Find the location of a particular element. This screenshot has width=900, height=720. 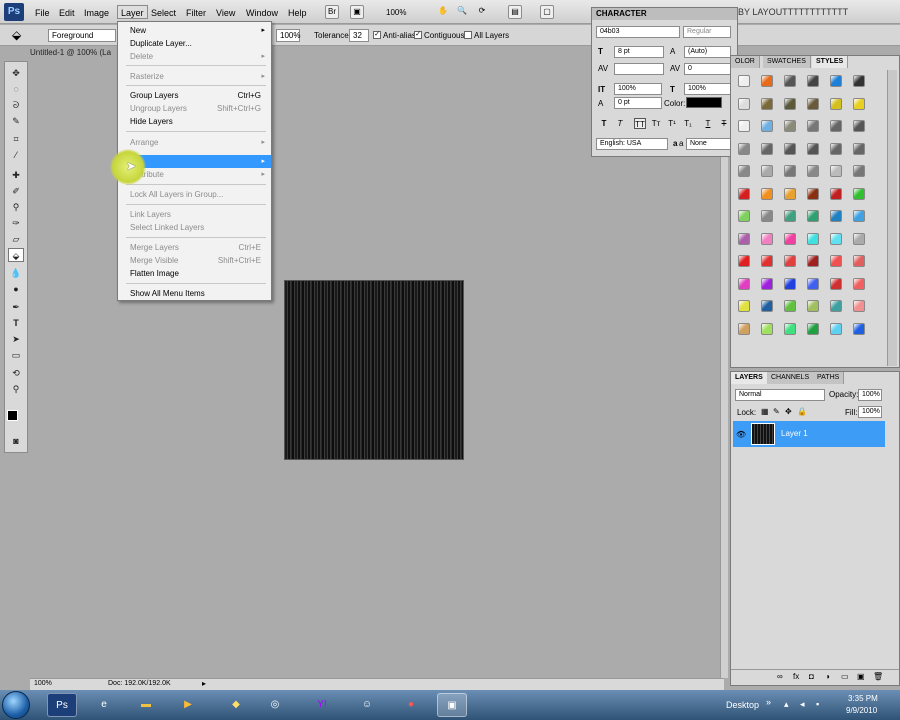

menu-view: View is located at coordinates (225, 13).